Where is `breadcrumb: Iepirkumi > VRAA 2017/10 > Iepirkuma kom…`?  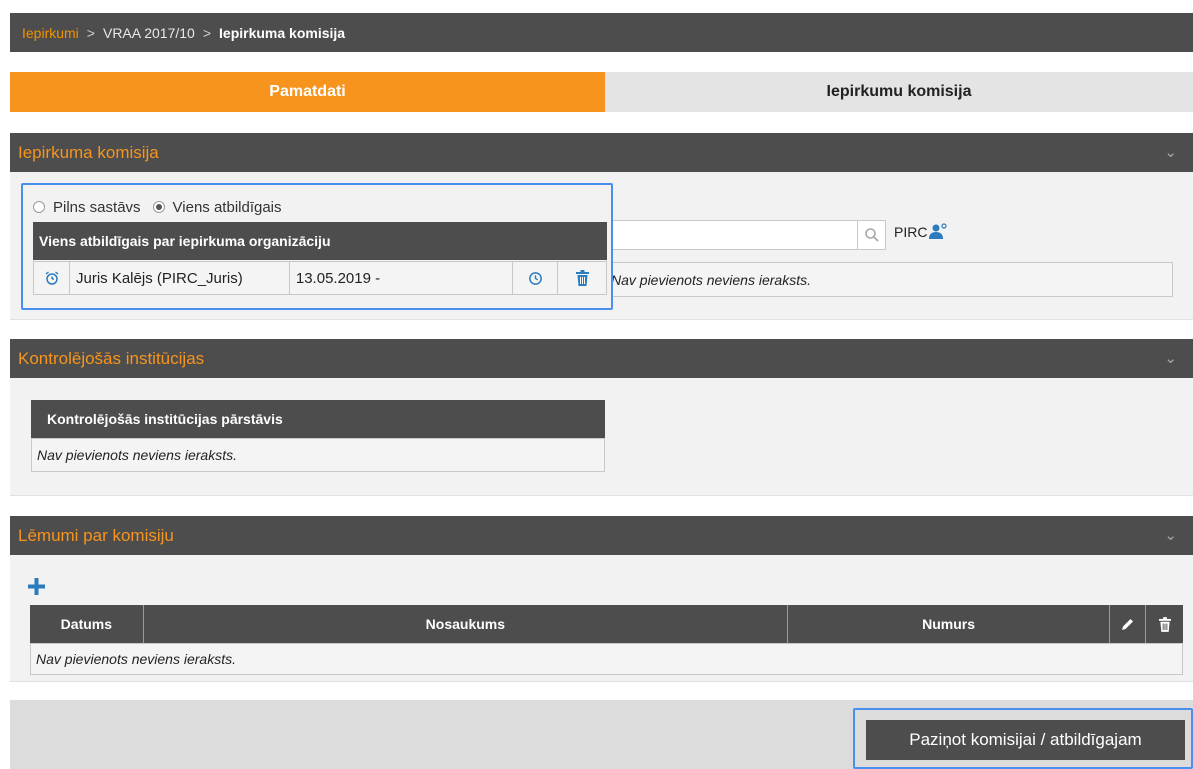 breadcrumb: Iepirkumi > VRAA 2017/10 > Iepirkuma kom… is located at coordinates (601, 32).